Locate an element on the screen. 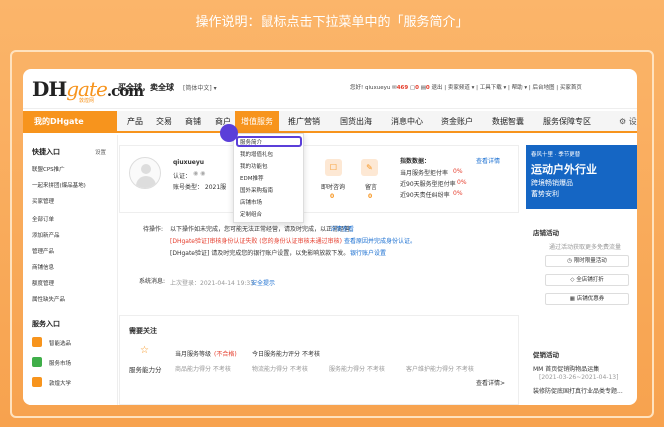 This screenshot has width=664, height=427. ability-score-value: 不考核 is located at coordinates (311, 354).